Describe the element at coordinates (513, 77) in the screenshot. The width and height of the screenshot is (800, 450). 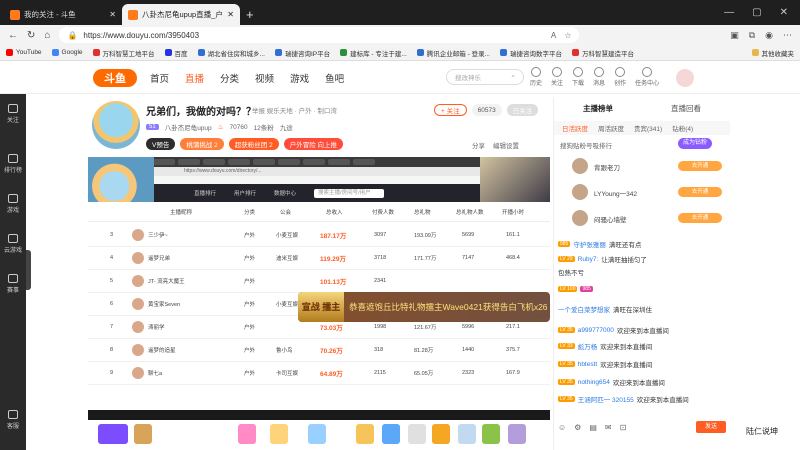
I see `search-icon: ⌕` at that location.